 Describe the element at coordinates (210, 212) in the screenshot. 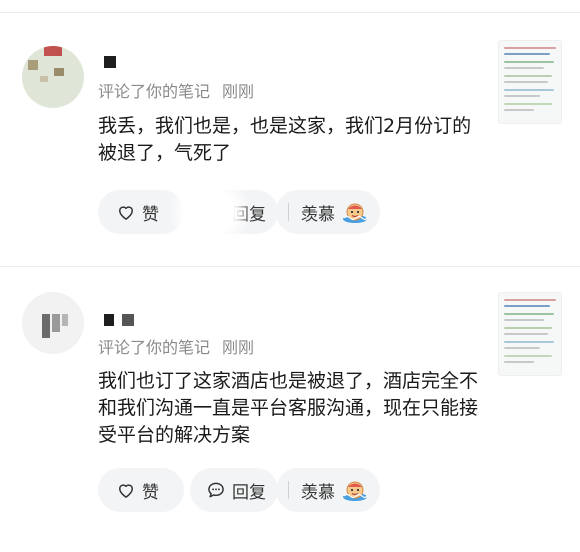

I see `redaction-patch` at that location.